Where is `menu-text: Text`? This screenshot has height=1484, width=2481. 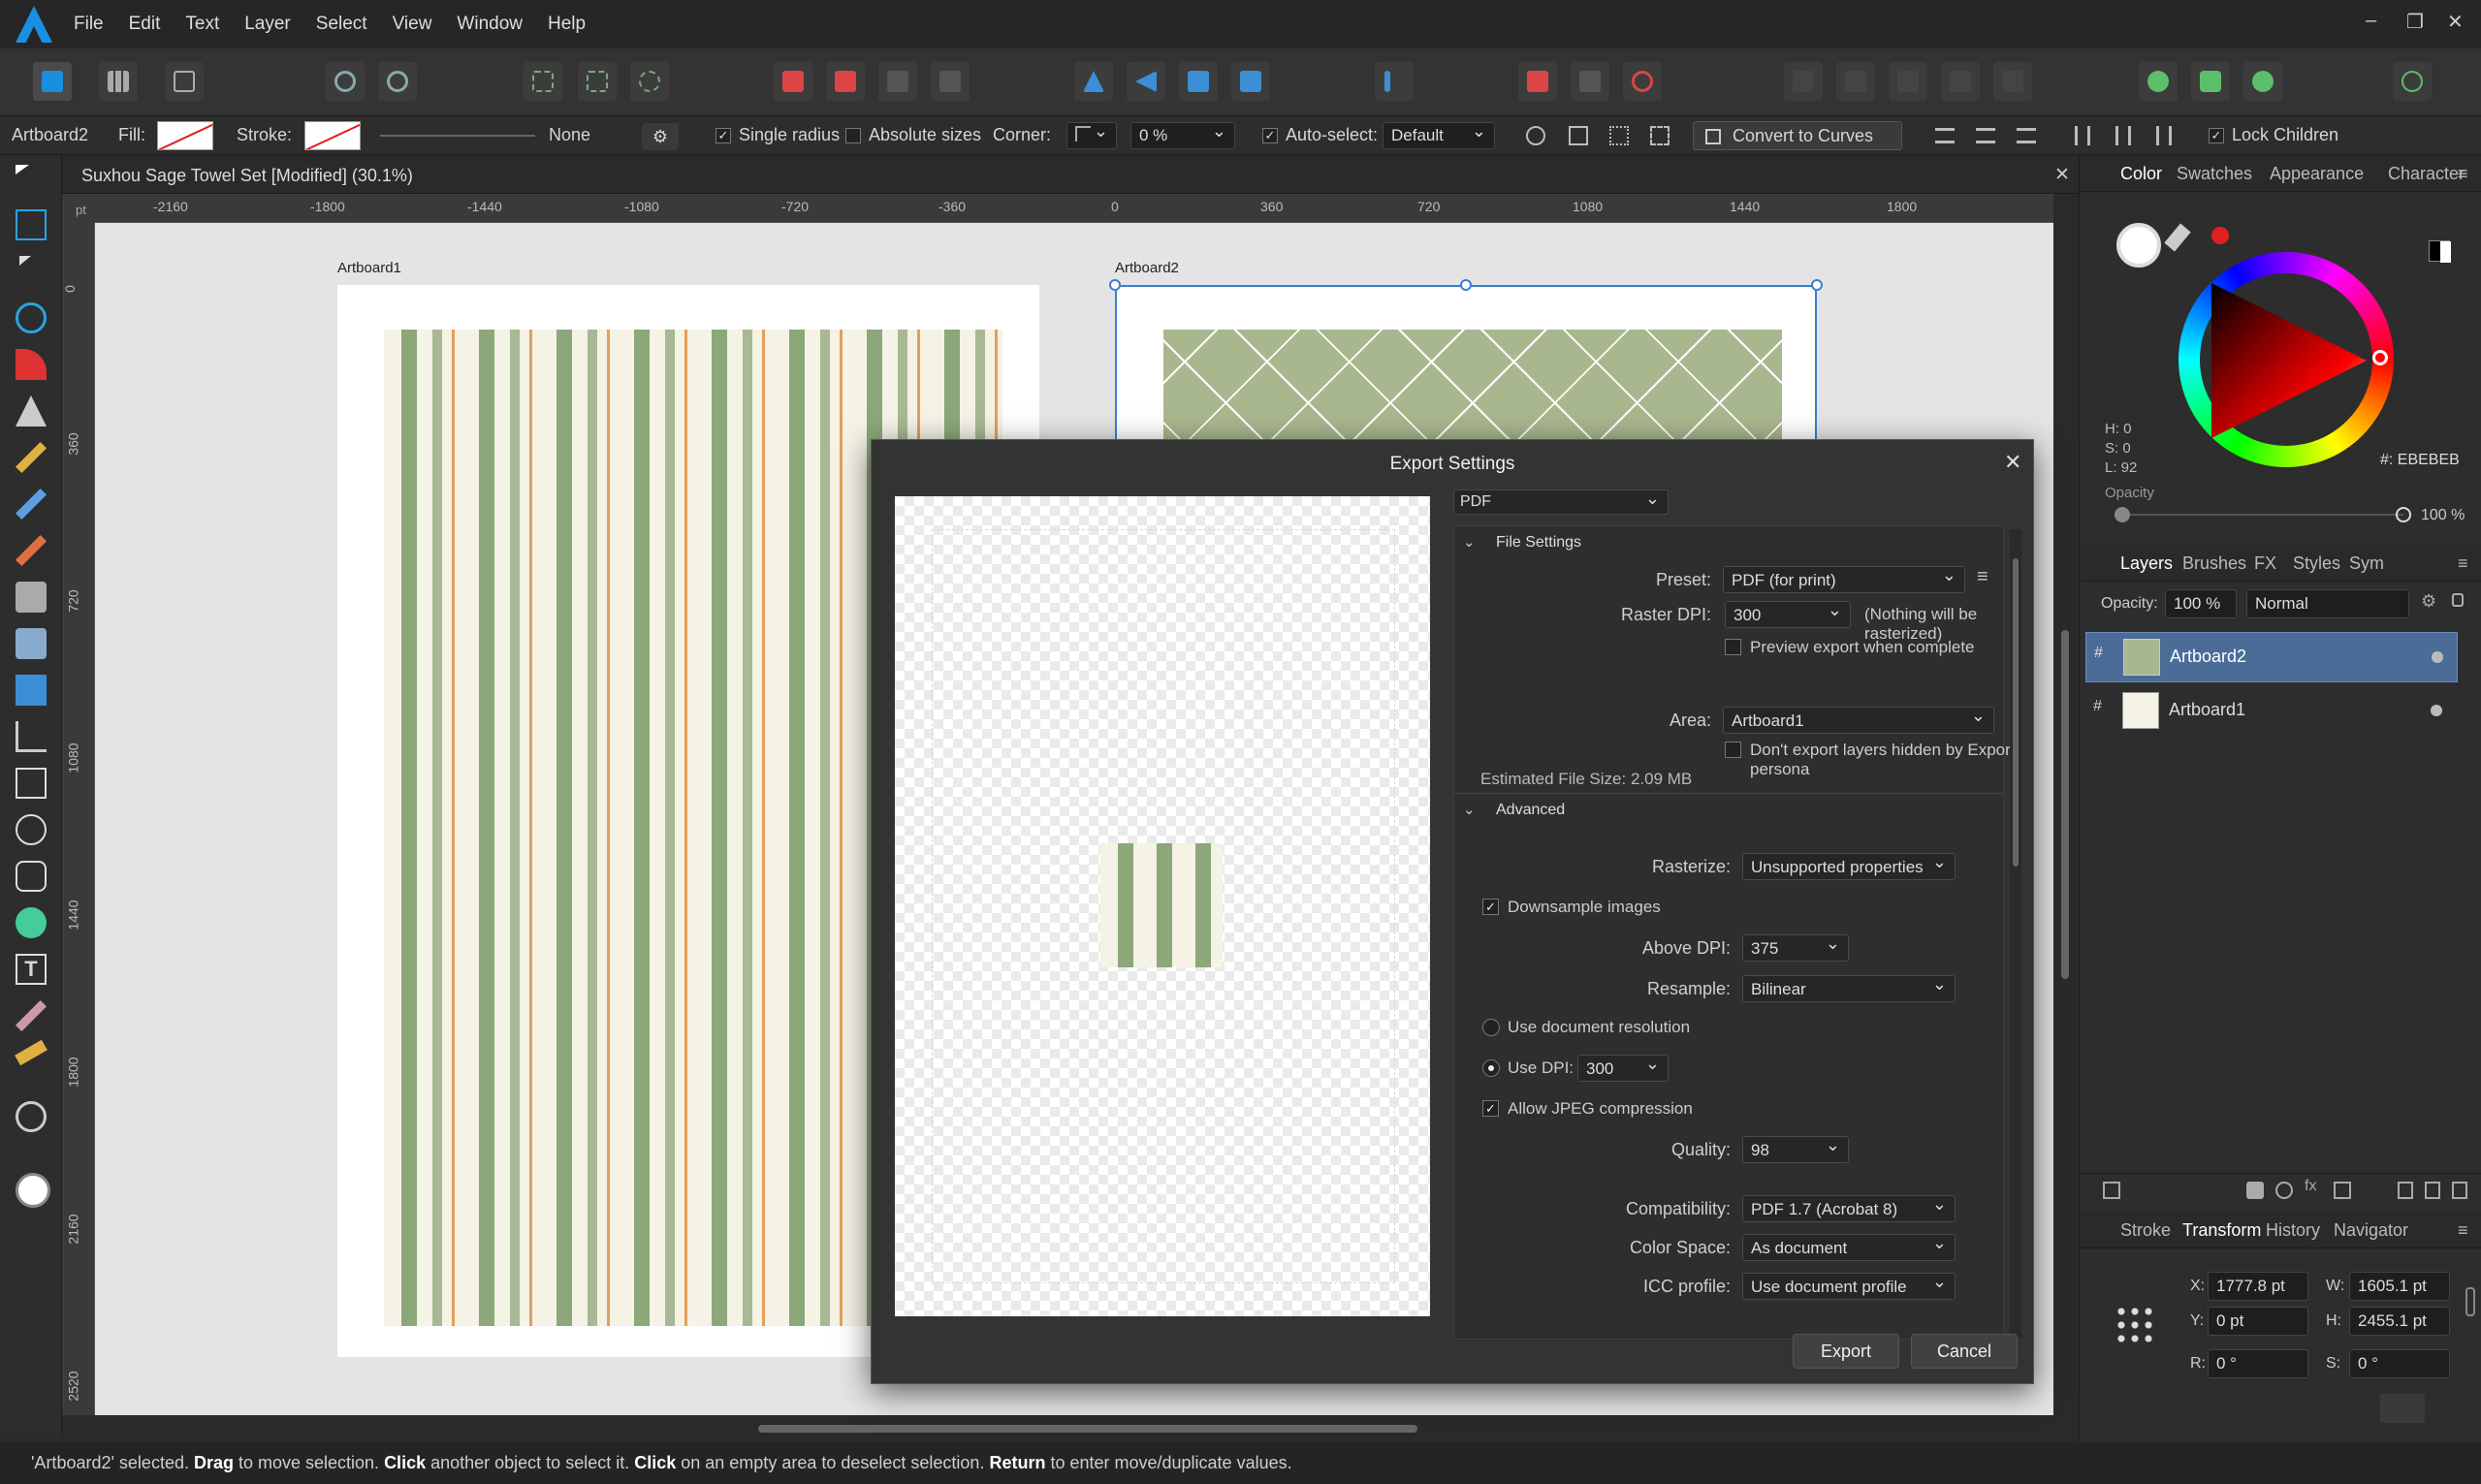
menu-text: Text is located at coordinates (214, 24).